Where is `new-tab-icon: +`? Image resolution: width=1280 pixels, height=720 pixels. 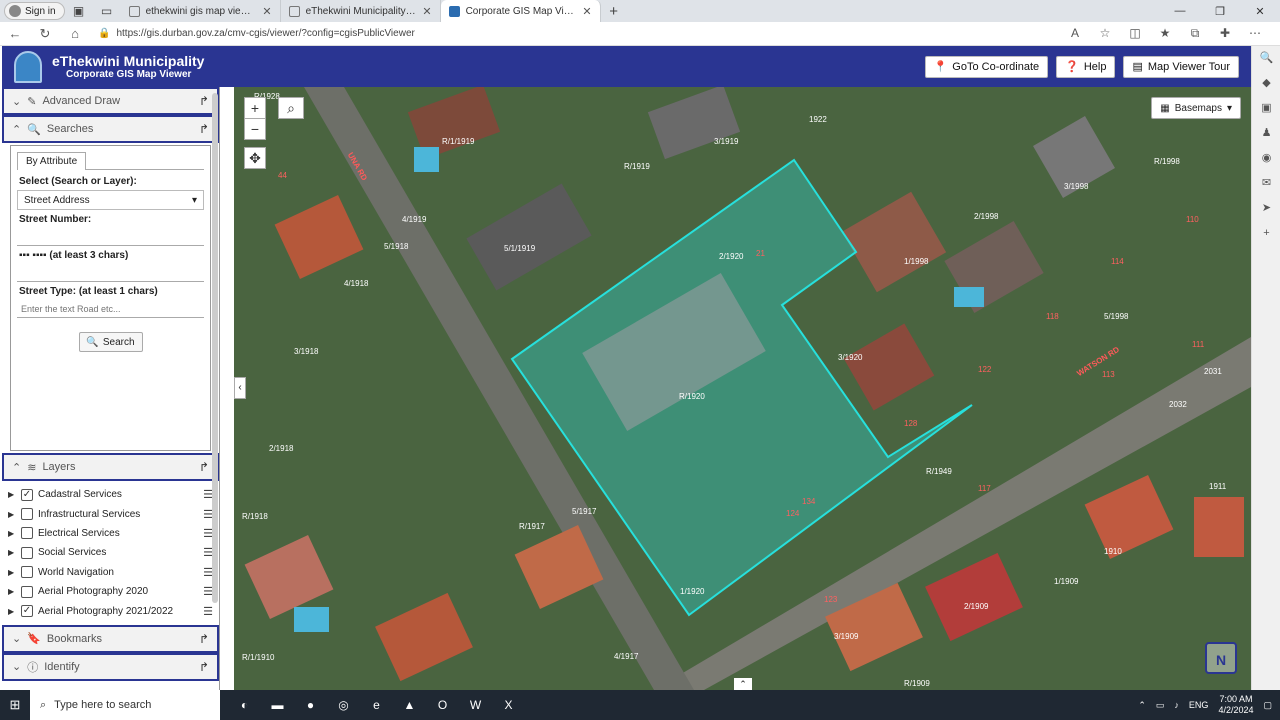 new-tab-icon: + is located at coordinates (614, 11).